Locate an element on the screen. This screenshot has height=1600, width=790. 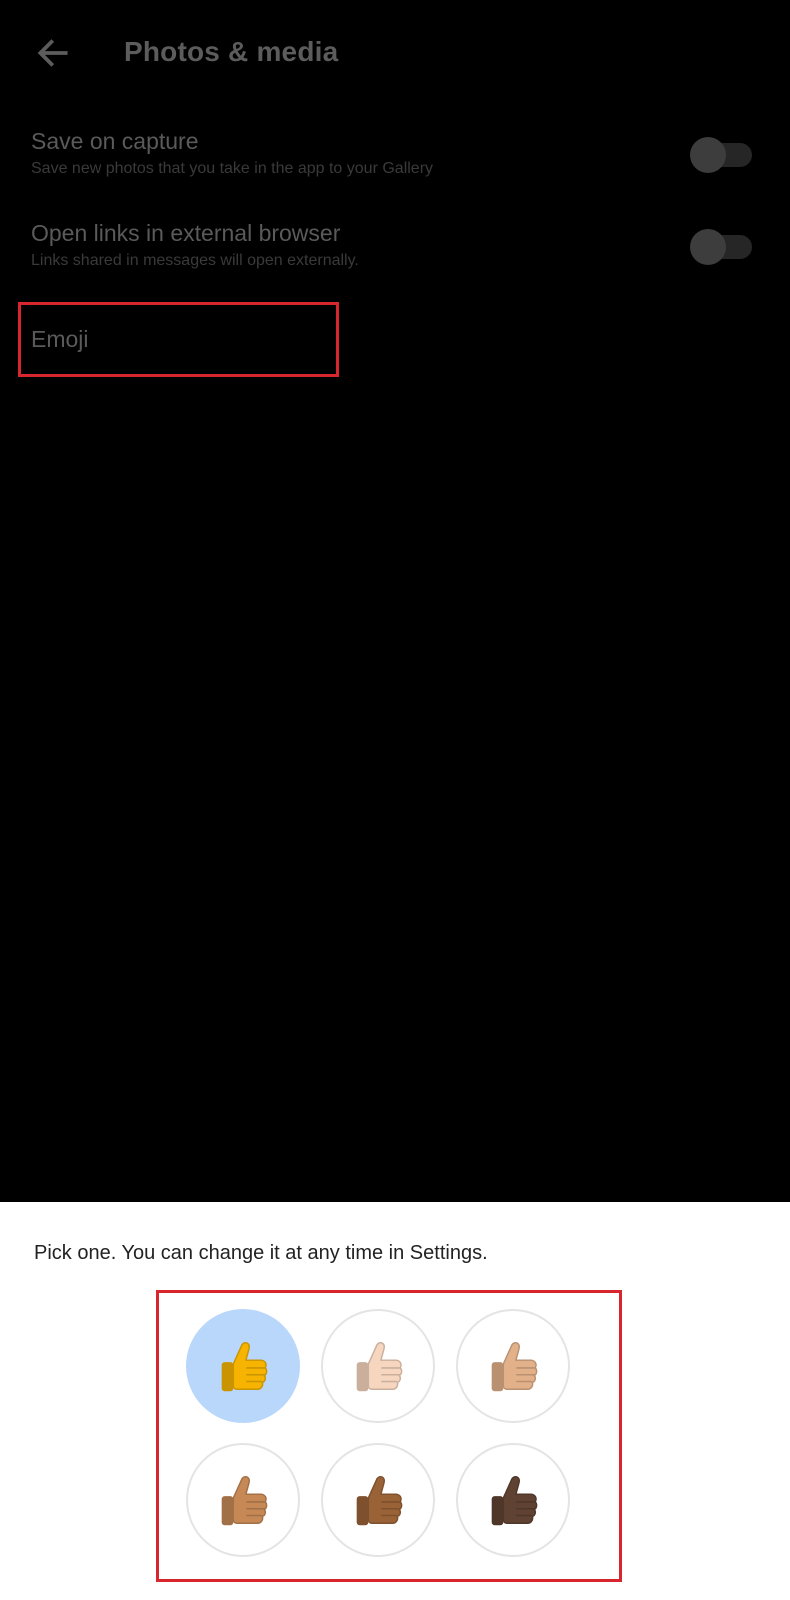
page-title: Photos & media is located at coordinates (231, 51).